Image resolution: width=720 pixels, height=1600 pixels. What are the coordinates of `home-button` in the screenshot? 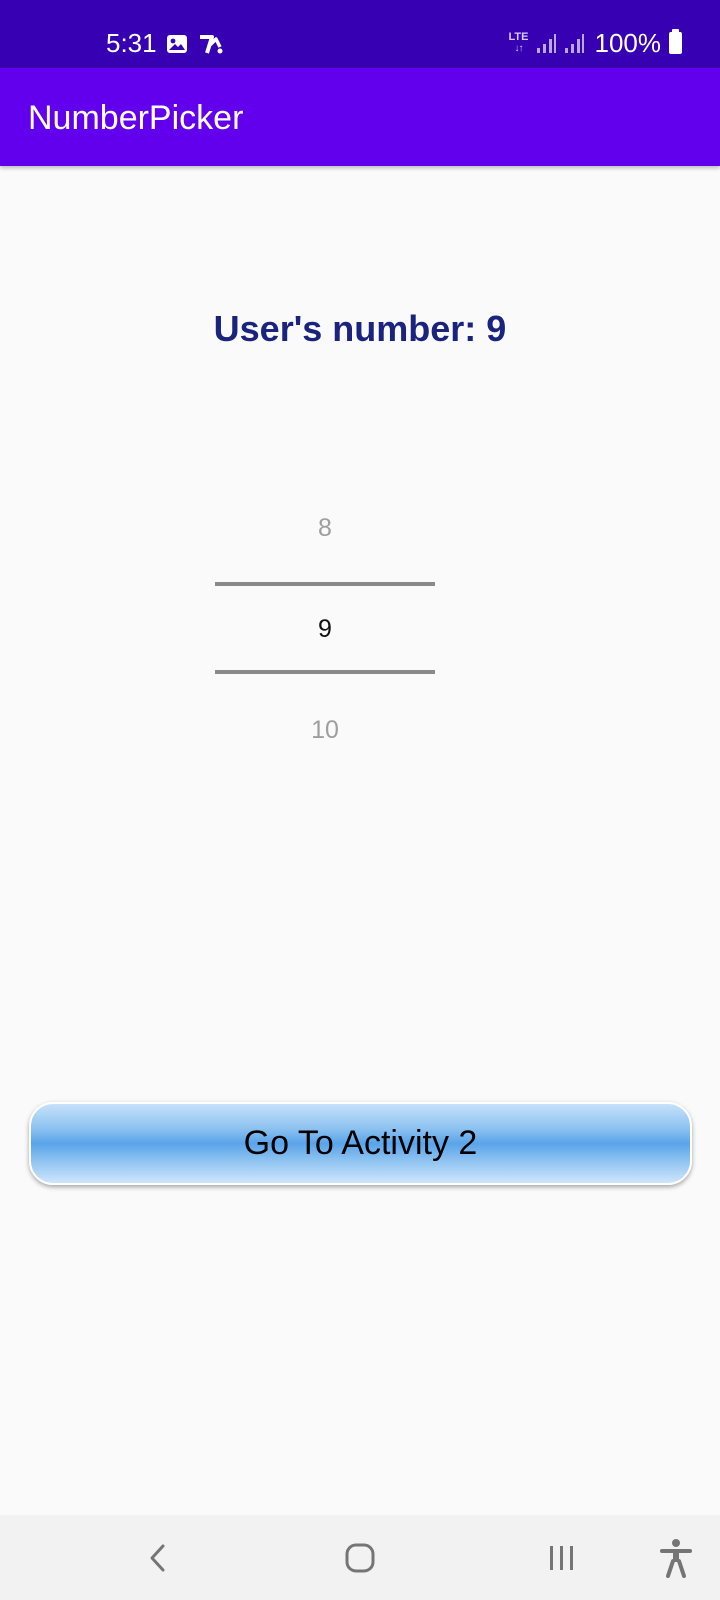 It's located at (360, 1558).